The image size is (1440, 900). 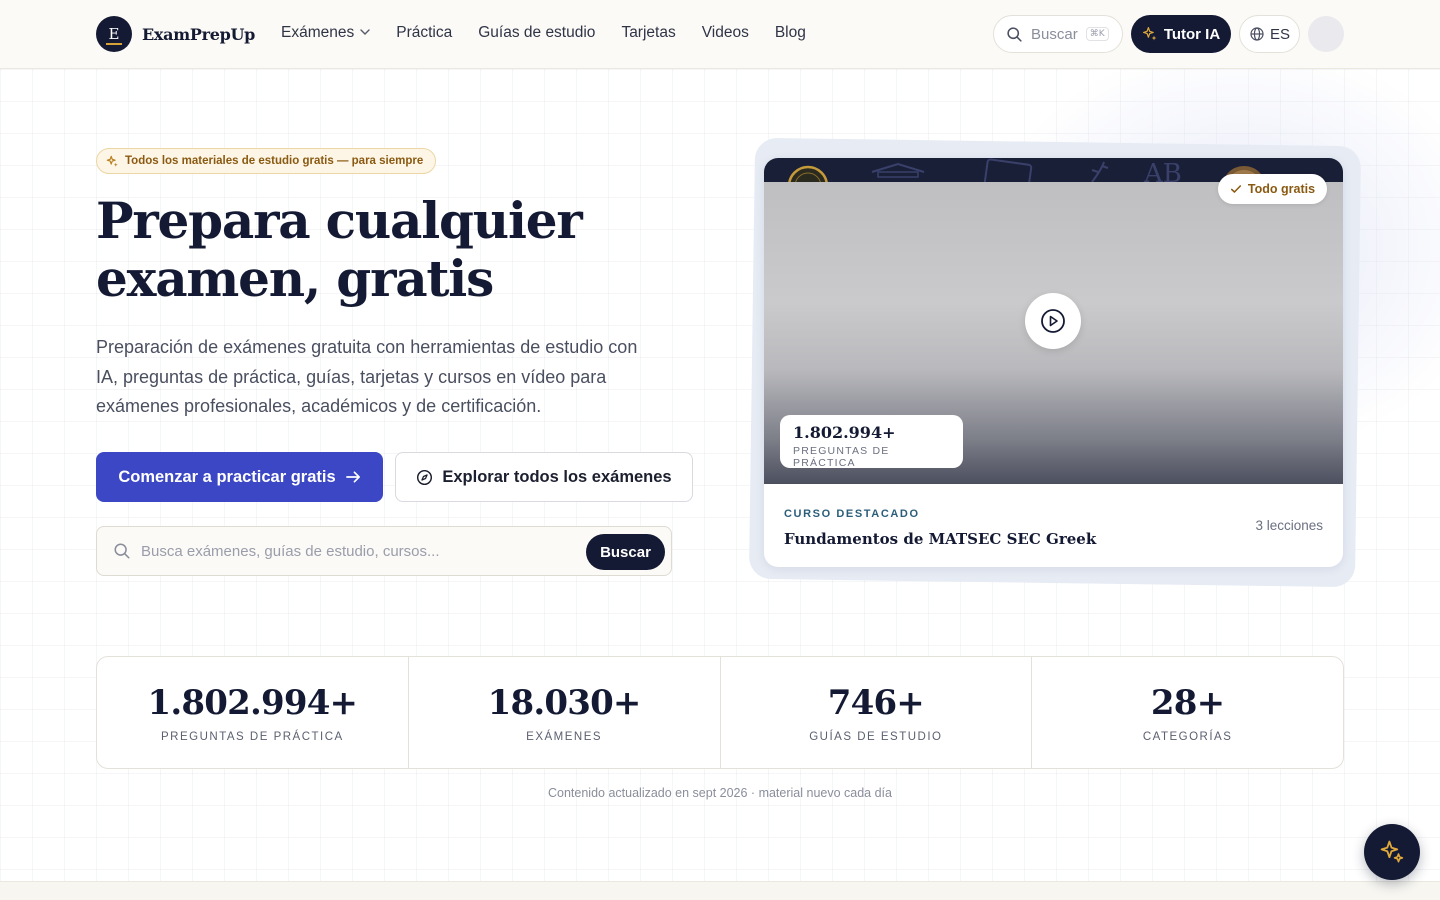 I want to click on logo-initial: E, so click(x=114, y=34).